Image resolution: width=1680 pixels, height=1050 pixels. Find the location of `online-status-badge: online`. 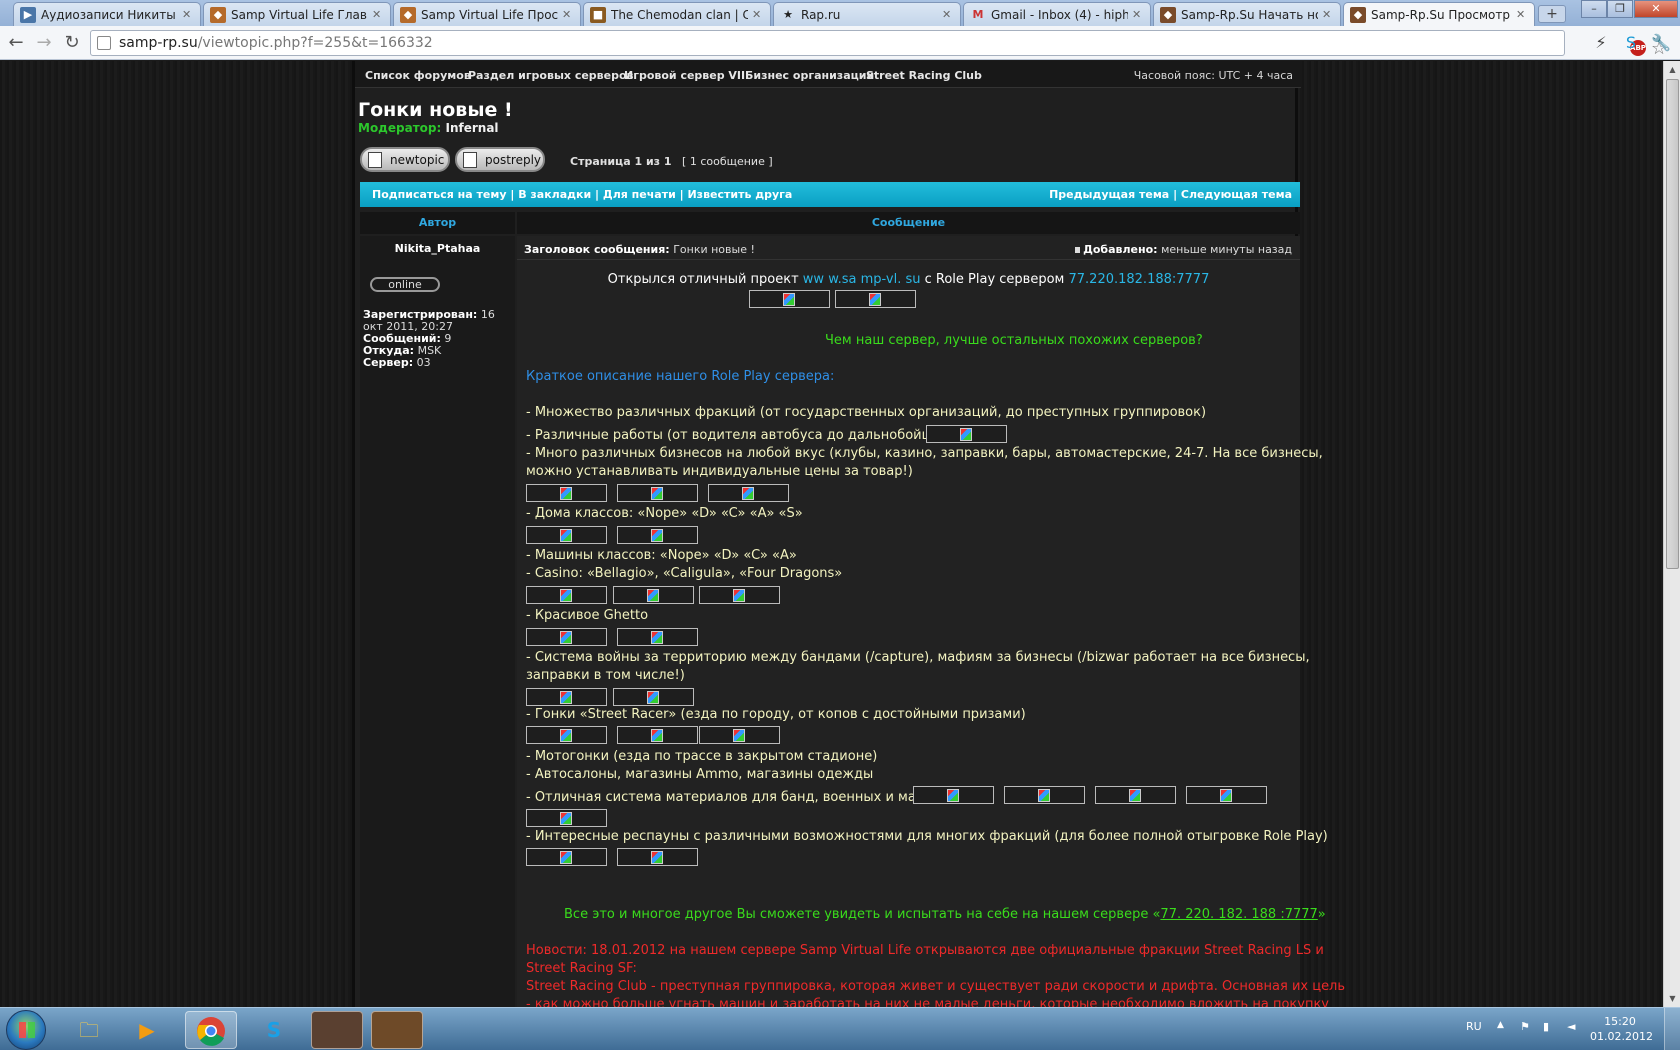

online-status-badge: online is located at coordinates (405, 284).